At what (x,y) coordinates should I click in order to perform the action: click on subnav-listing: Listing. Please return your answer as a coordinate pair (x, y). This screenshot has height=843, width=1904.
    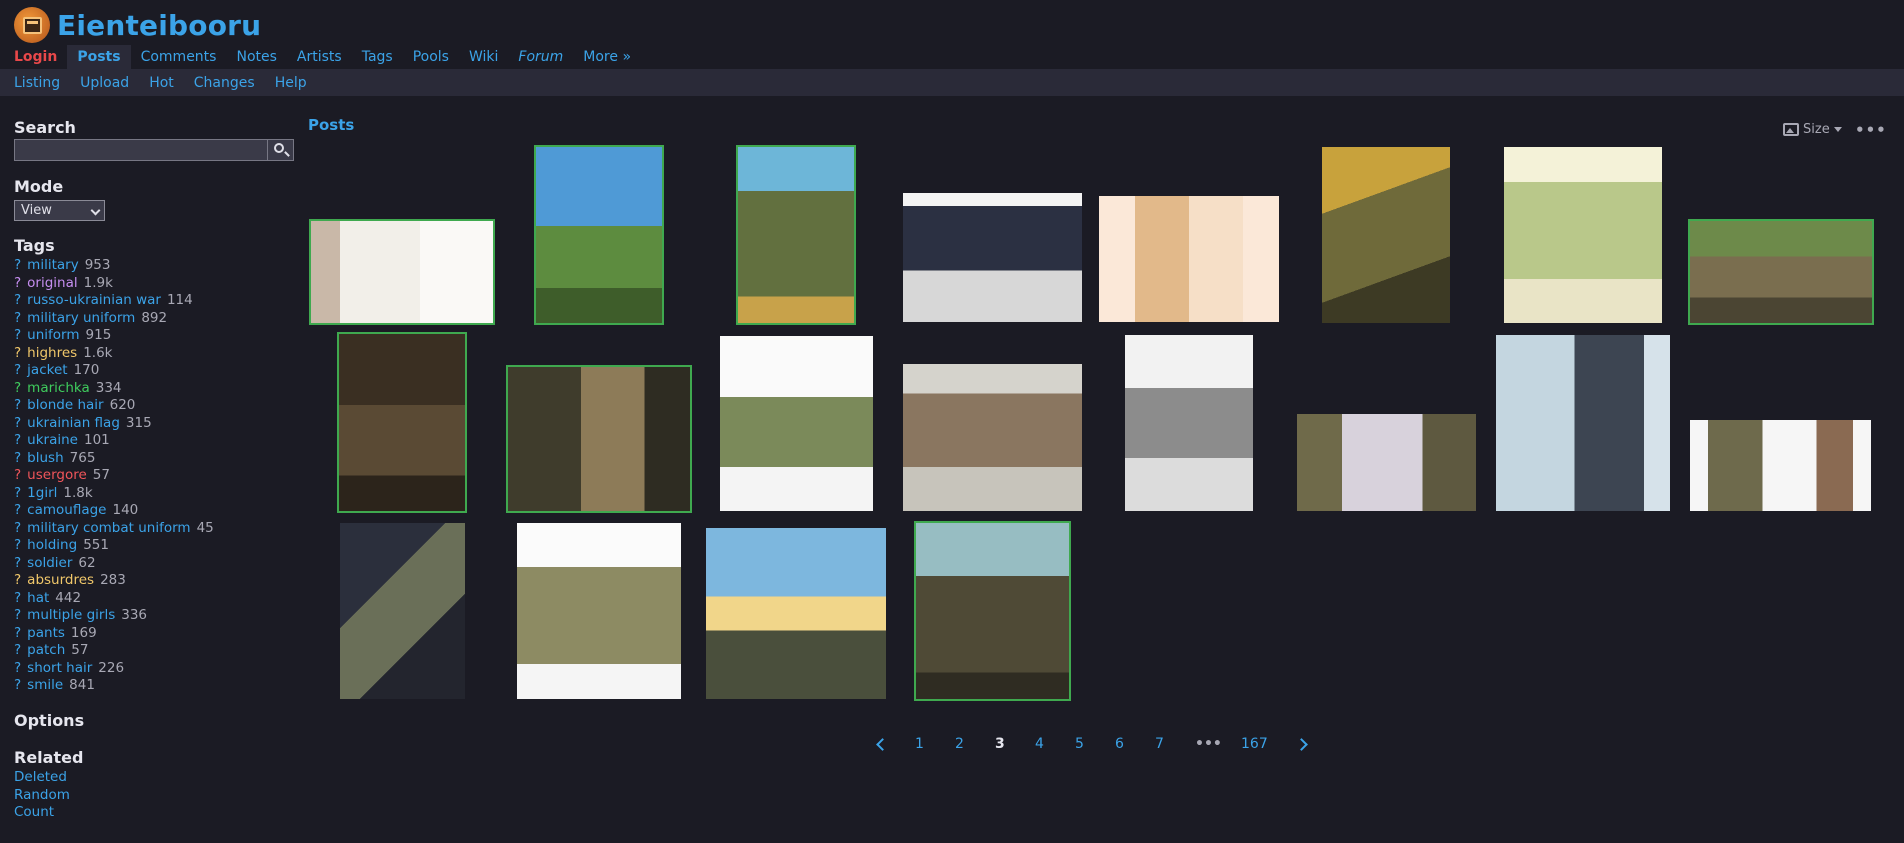
    Looking at the image, I should click on (30, 83).